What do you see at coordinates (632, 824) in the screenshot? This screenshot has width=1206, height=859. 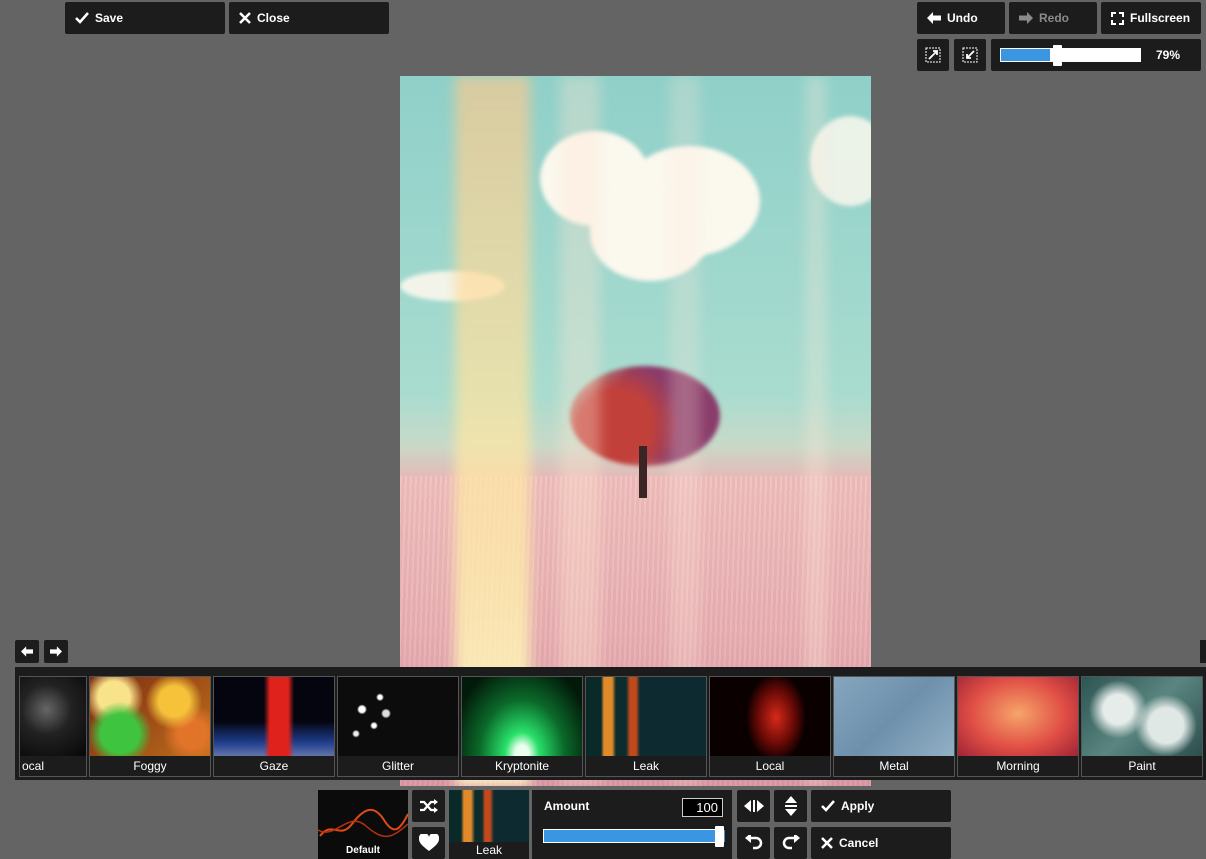 I see `amount-panel: Amount` at bounding box center [632, 824].